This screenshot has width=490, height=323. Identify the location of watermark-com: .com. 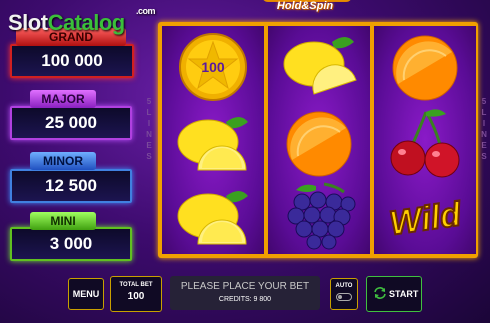
(146, 11).